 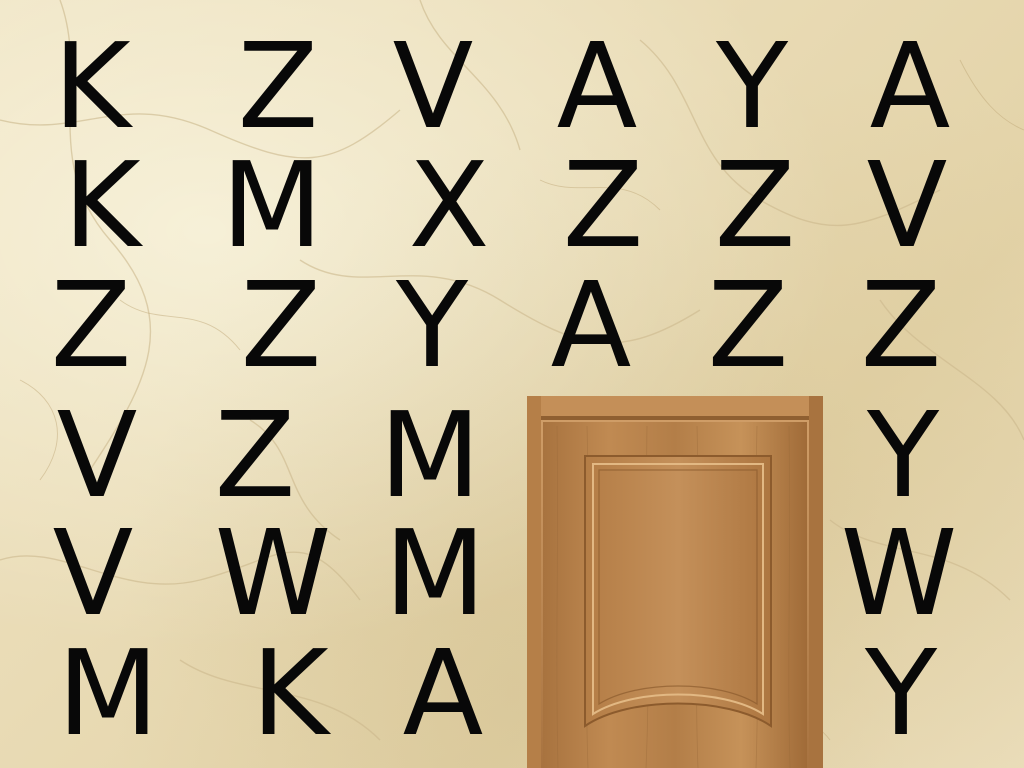 I want to click on grid-letter-r2-c1: Z, so click(x=281, y=325).